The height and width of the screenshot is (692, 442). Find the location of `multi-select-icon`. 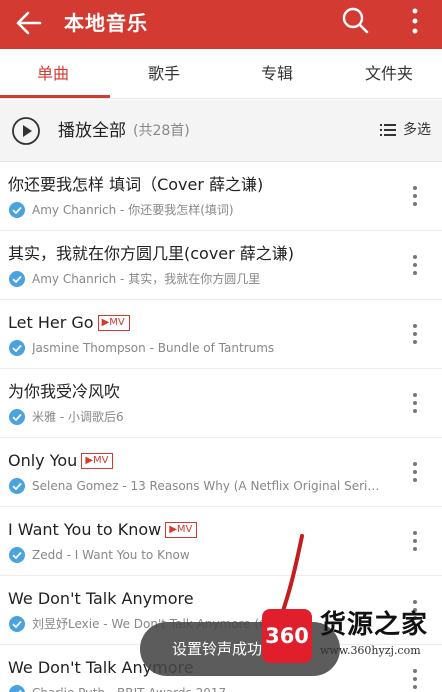

multi-select-icon is located at coordinates (388, 130).